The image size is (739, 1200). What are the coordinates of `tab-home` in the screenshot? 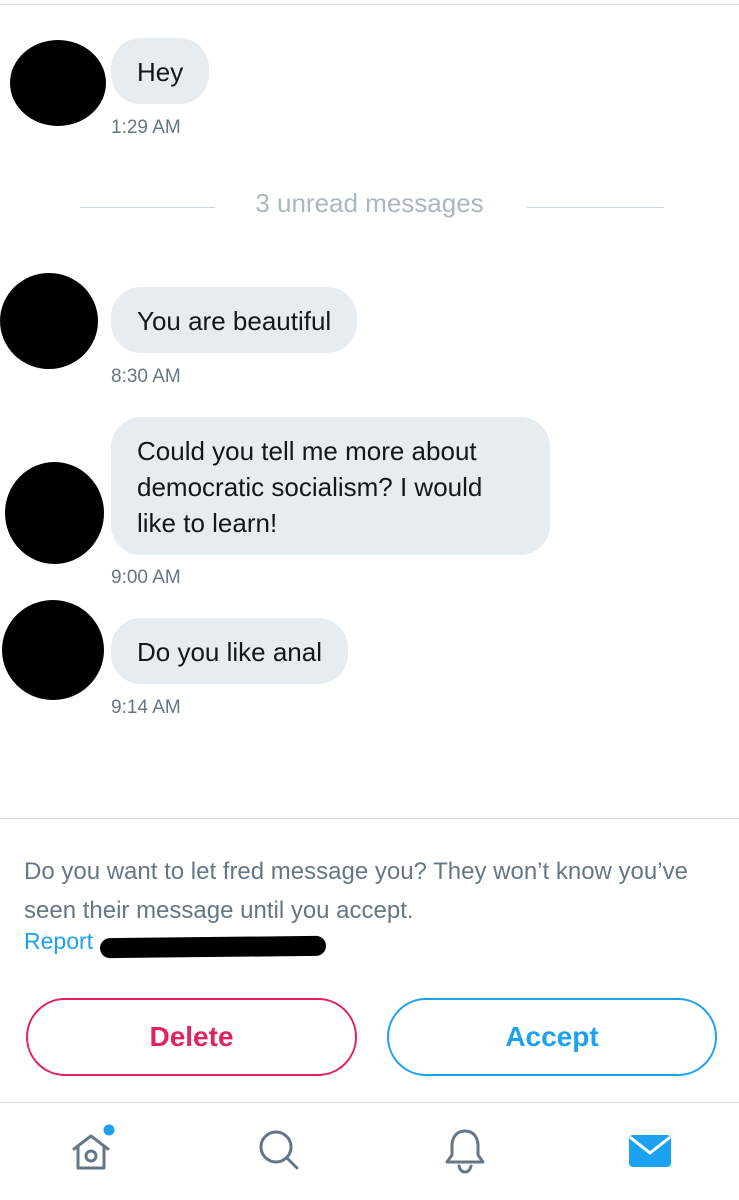 It's located at (92, 1150).